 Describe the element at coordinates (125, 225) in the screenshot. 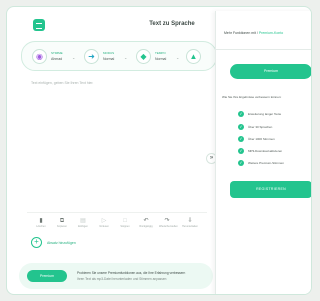

I see `stop-button: □ Stoppen` at that location.